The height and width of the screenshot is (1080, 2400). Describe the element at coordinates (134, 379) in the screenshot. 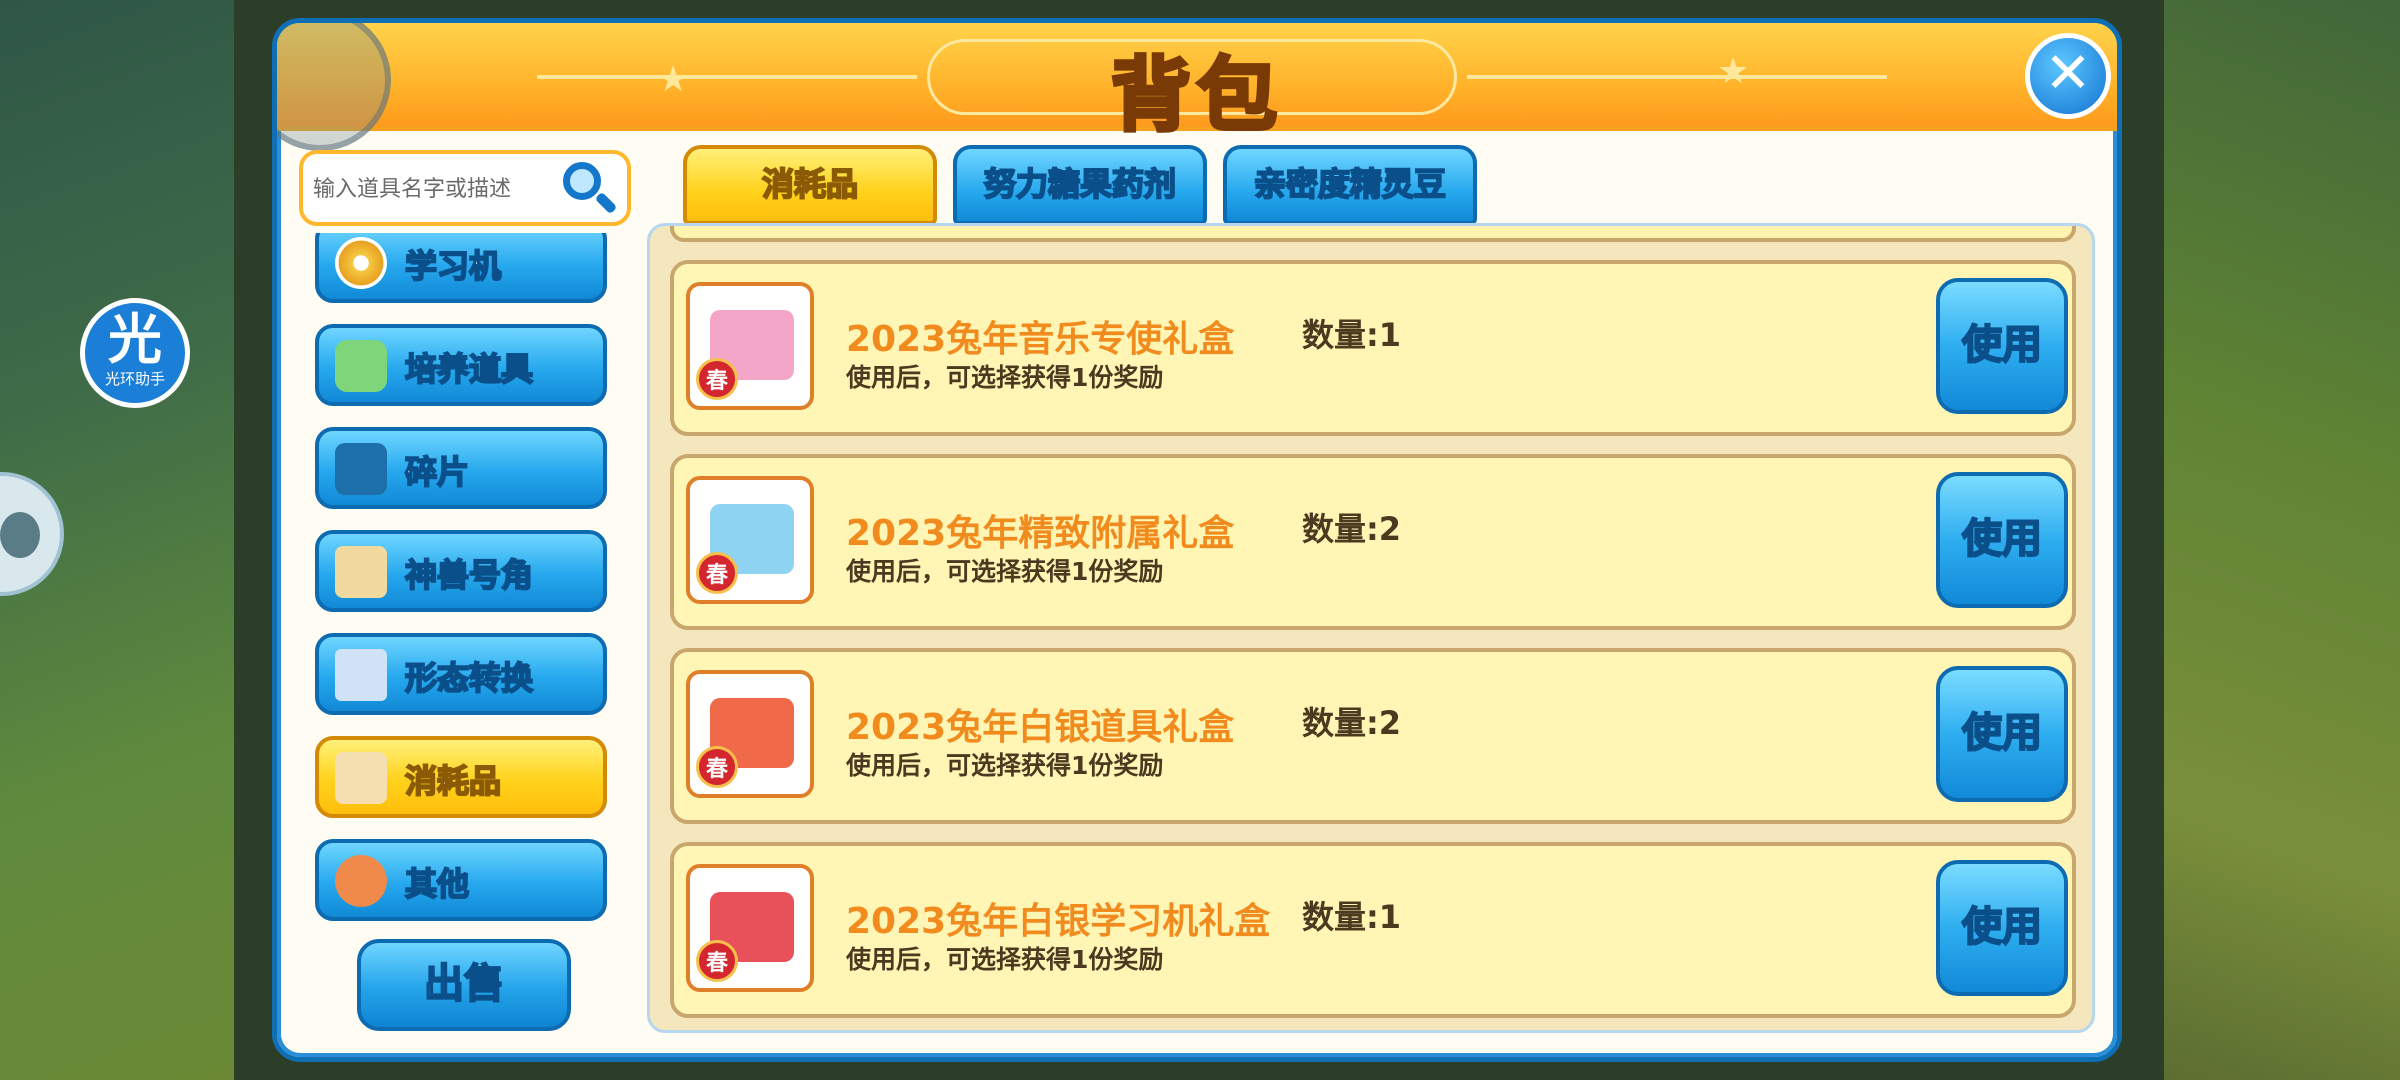

I see `assistant-label: 光环助手` at that location.